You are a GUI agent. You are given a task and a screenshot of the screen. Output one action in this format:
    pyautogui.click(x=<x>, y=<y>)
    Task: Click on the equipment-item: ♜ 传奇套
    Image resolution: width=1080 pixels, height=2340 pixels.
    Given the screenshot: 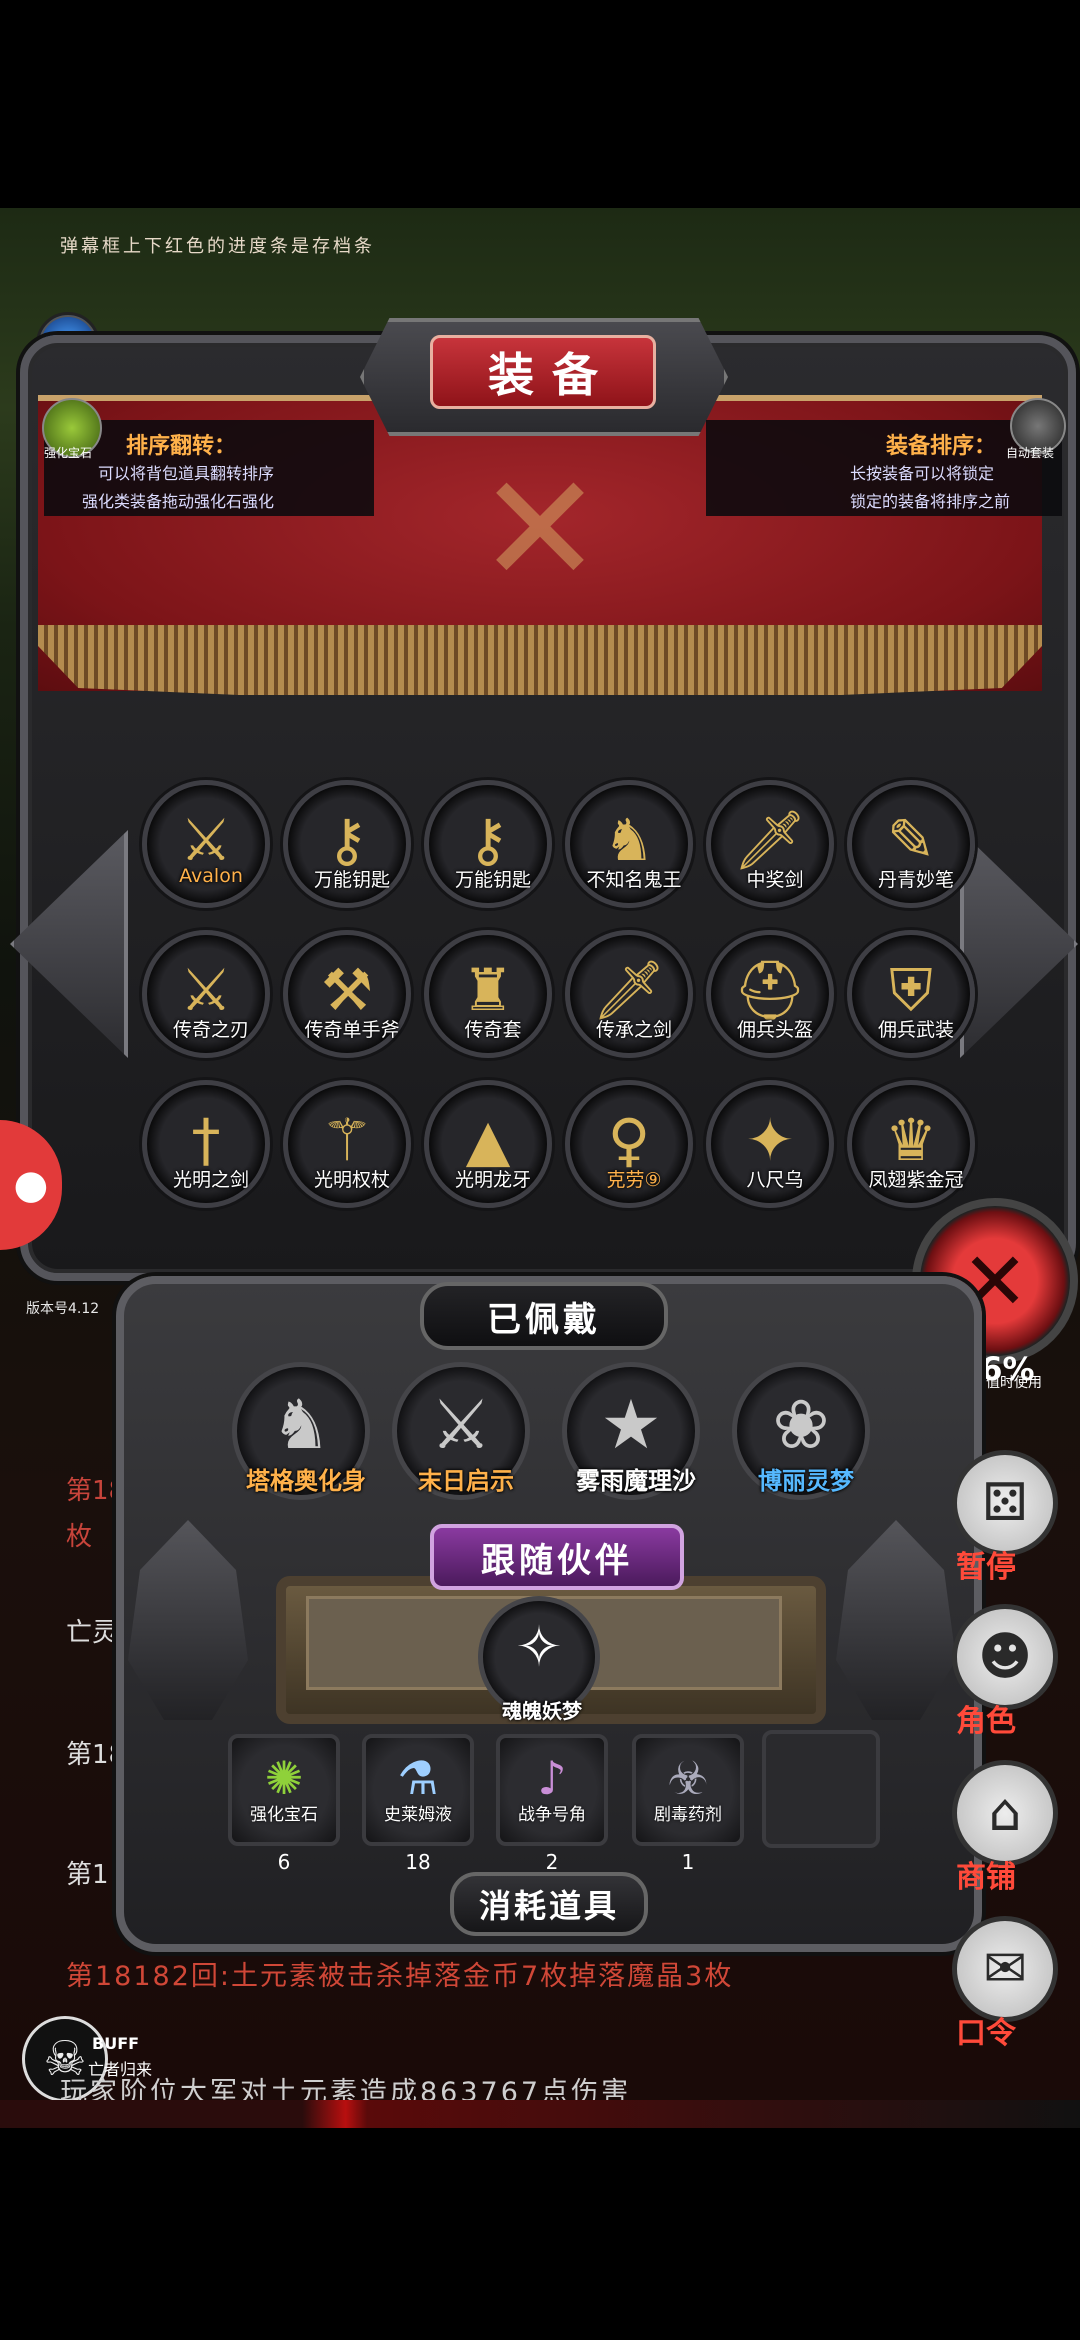 What is the action you would take?
    pyautogui.click(x=488, y=994)
    